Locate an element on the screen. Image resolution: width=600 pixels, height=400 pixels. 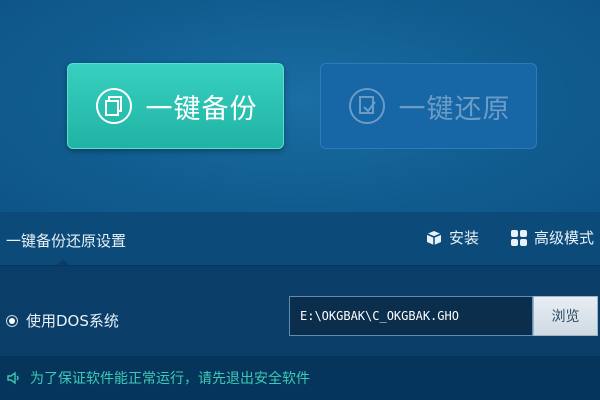
restore-button: 一键还原 is located at coordinates (428, 106).